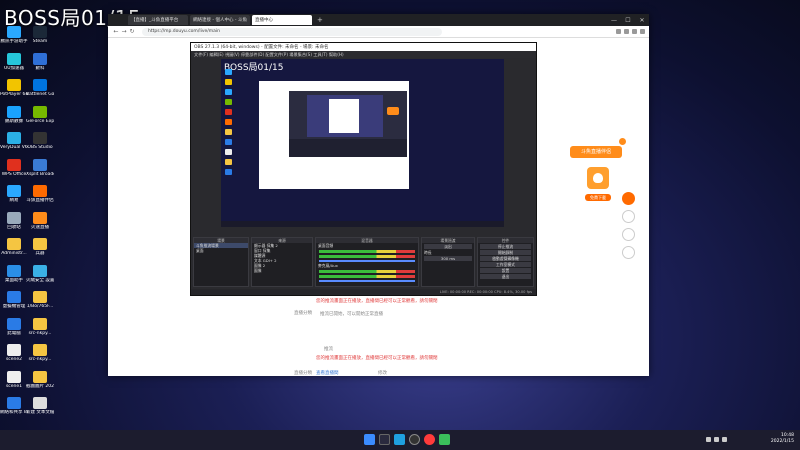 This screenshot has width=800, height=450. Describe the element at coordinates (40, 247) in the screenshot. I see `desktop-icon: 兵器` at that location.